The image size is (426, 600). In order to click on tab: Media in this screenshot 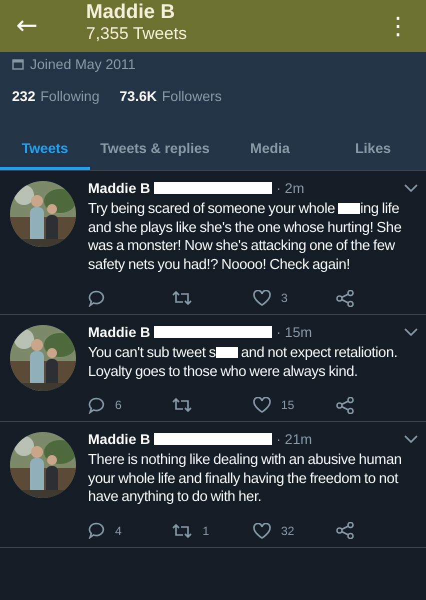, I will do `click(270, 149)`.